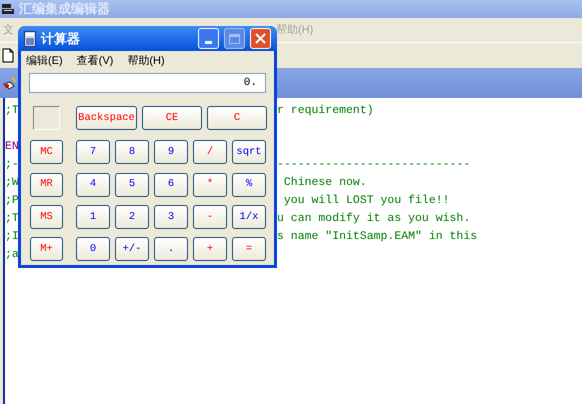  I want to click on code-text: ;I, so click(12, 237).